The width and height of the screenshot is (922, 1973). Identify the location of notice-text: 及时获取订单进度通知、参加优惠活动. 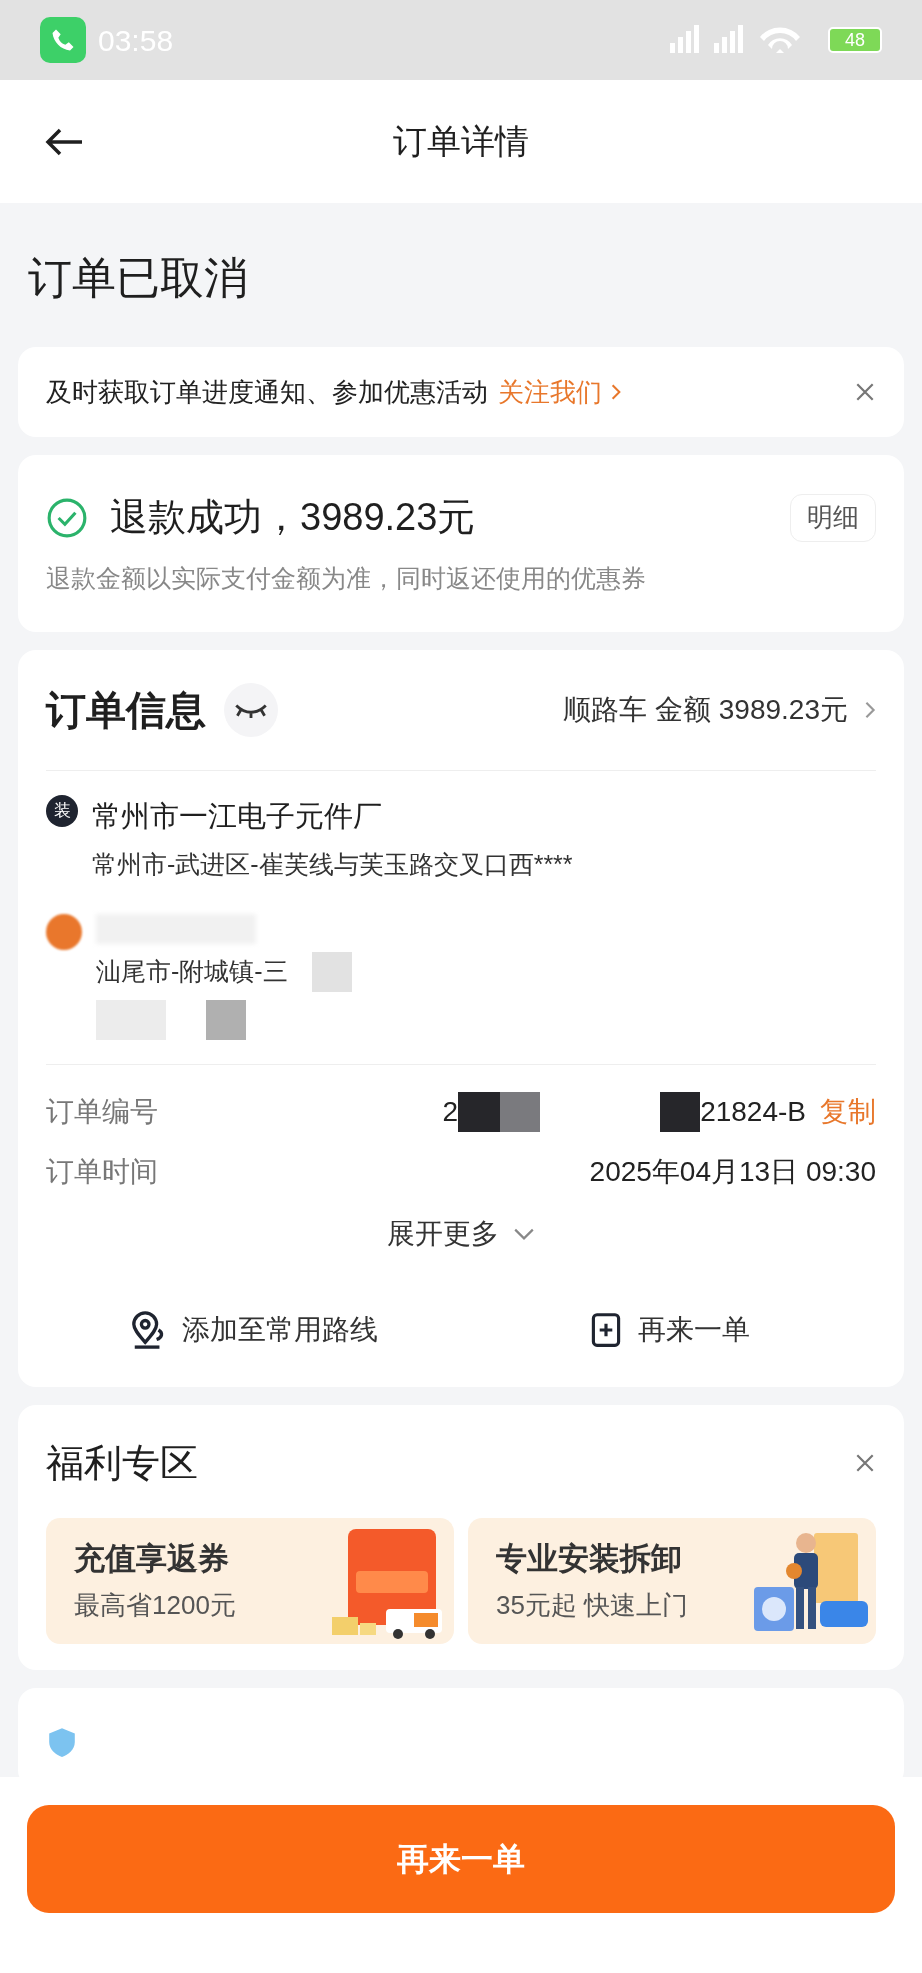
(267, 392).